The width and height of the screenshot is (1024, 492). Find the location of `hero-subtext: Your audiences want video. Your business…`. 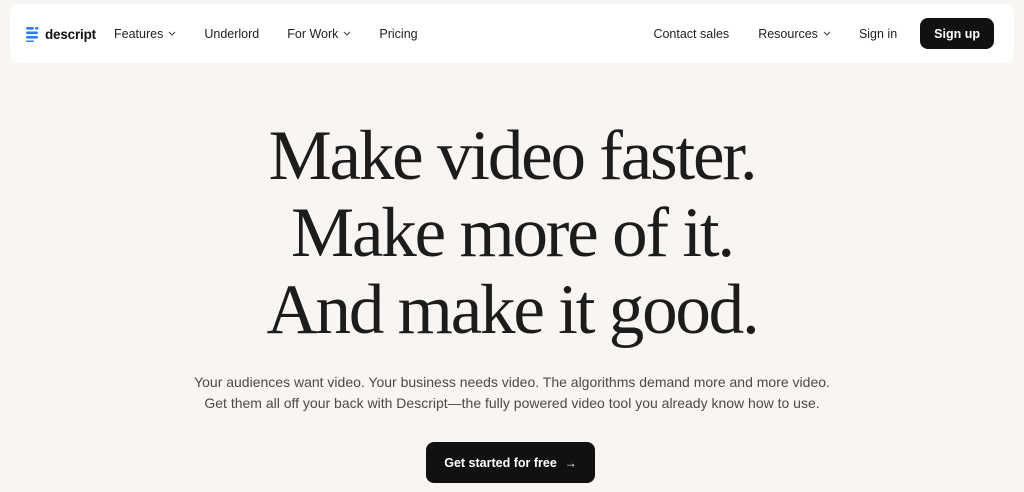

hero-subtext: Your audiences want video. Your business… is located at coordinates (512, 393).